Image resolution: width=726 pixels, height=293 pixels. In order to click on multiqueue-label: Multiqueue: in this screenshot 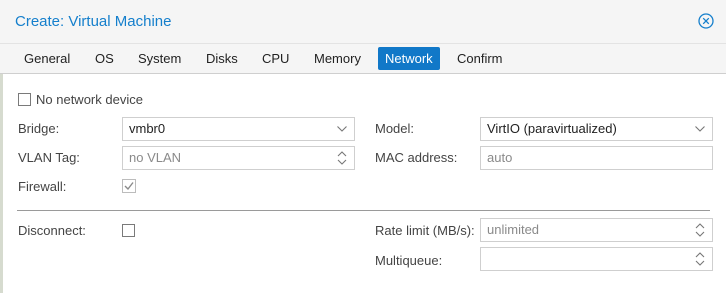, I will do `click(409, 260)`.